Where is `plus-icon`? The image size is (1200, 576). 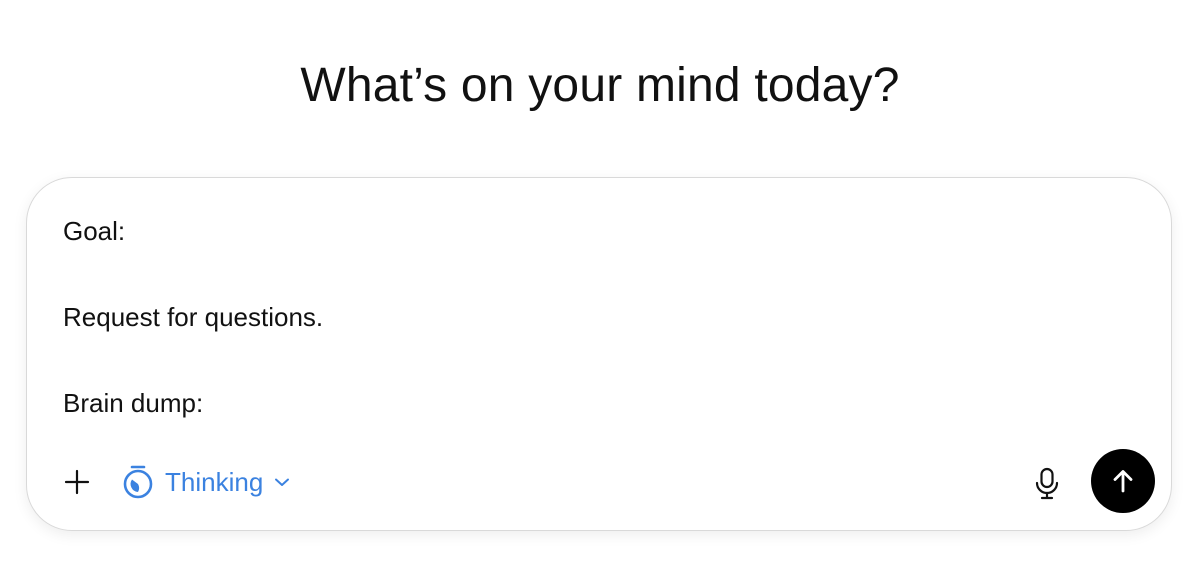
plus-icon is located at coordinates (77, 482).